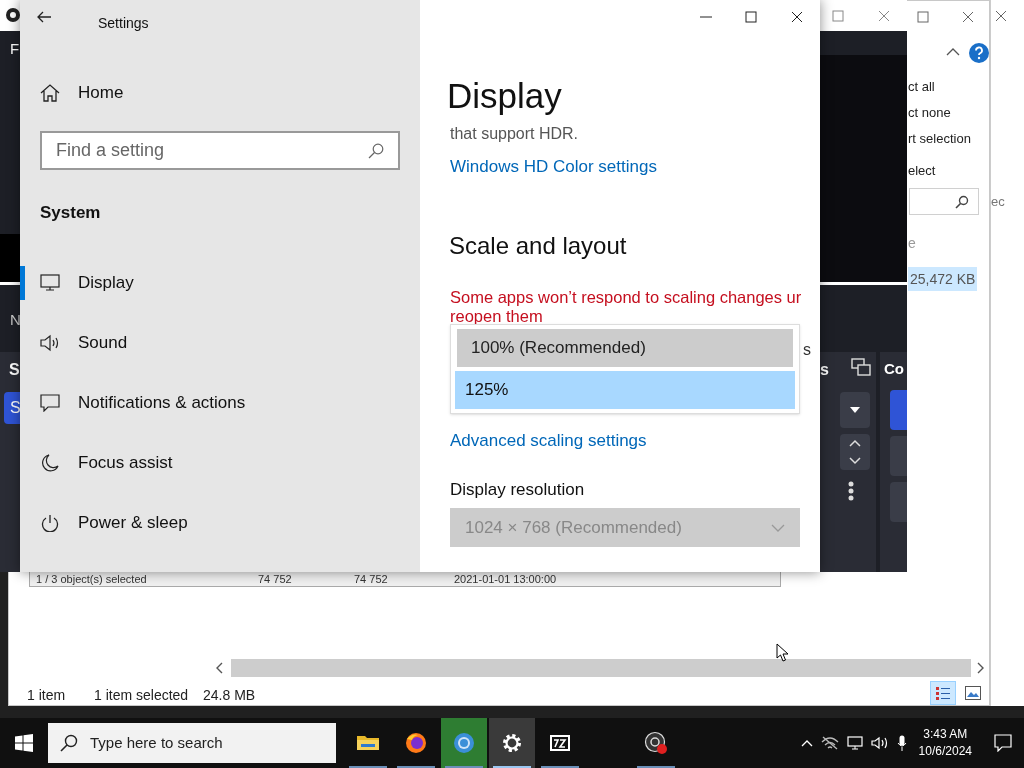  Describe the element at coordinates (222, 343) in the screenshot. I see `nav-item: Sound` at that location.